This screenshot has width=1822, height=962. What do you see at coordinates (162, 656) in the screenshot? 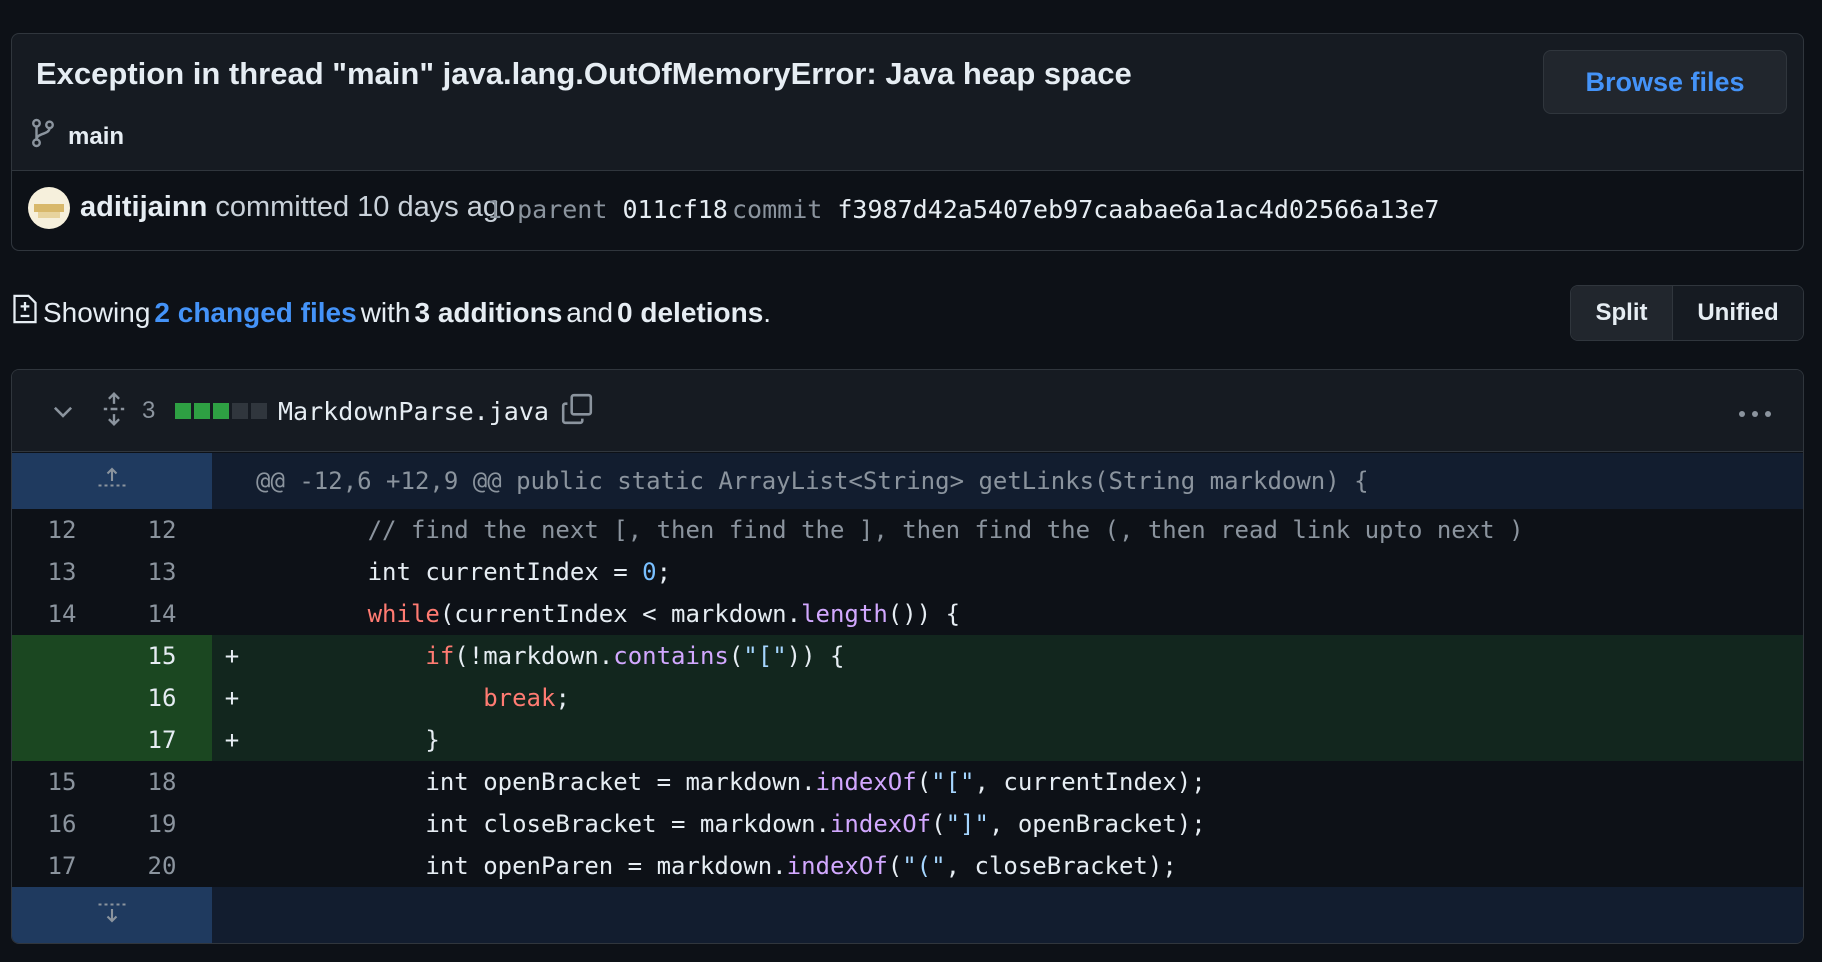
I see `new-line-number: 15` at bounding box center [162, 656].